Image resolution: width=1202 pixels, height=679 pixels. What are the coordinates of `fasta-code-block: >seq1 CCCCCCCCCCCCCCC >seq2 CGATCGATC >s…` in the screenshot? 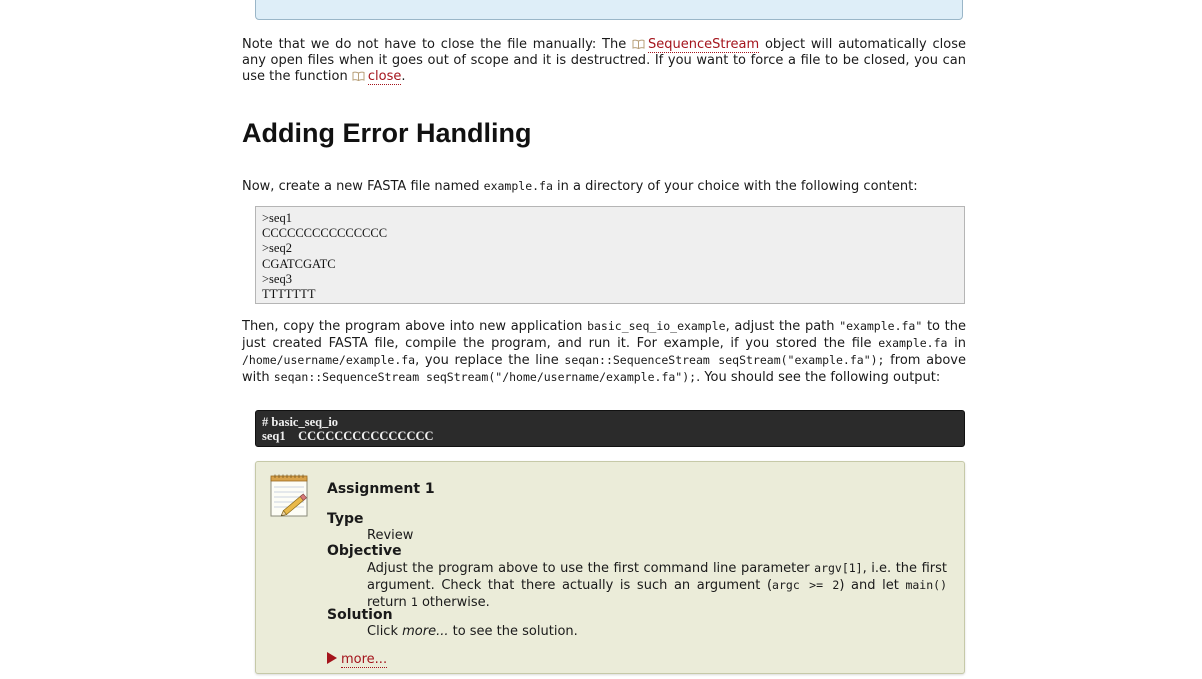 It's located at (610, 255).